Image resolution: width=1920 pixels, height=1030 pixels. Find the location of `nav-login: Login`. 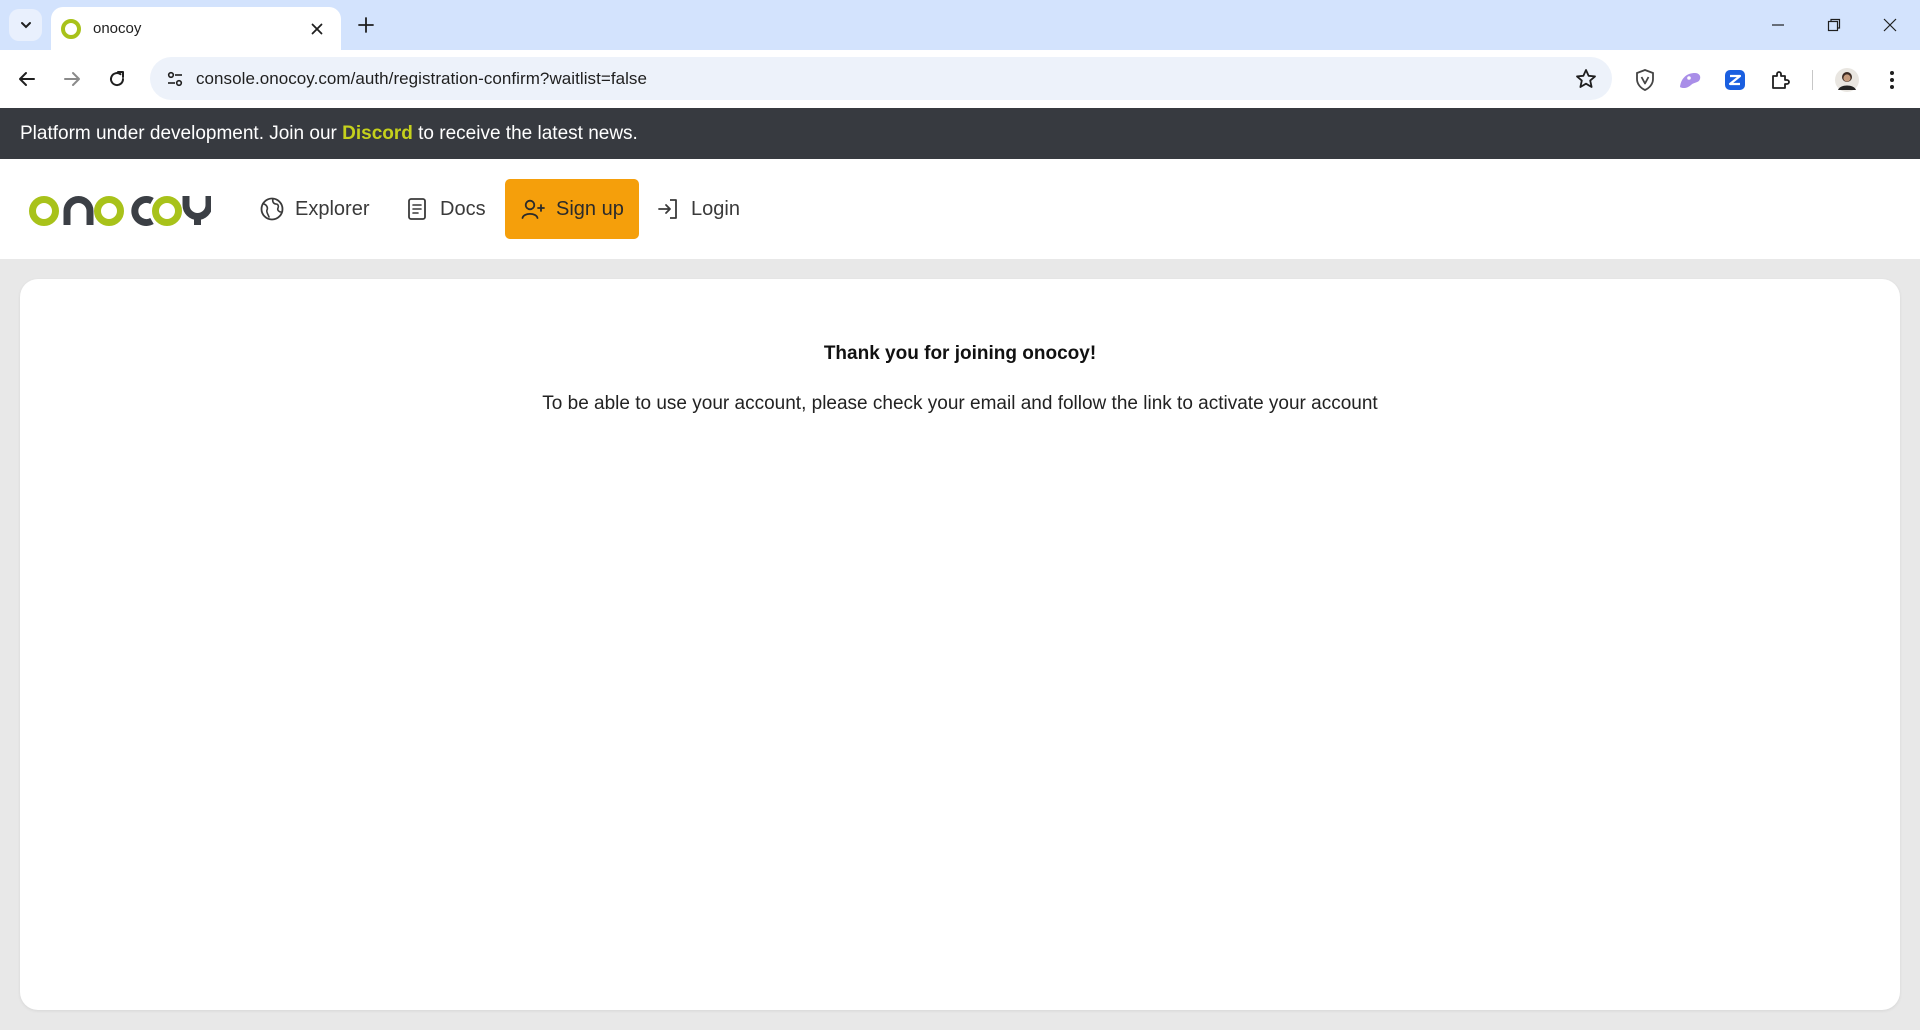

nav-login: Login is located at coordinates (697, 209).